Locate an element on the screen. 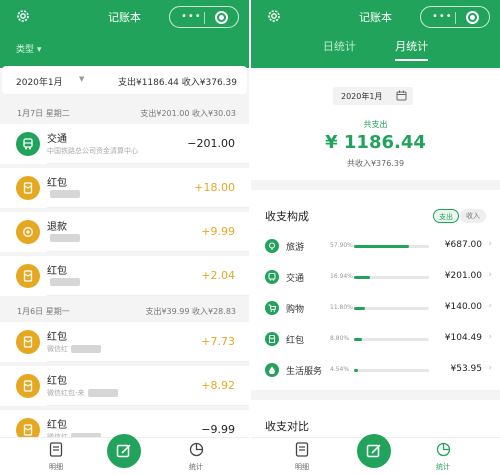 Image resolution: width=500 pixels, height=475 pixels. record-amount: +9.99 is located at coordinates (218, 231).